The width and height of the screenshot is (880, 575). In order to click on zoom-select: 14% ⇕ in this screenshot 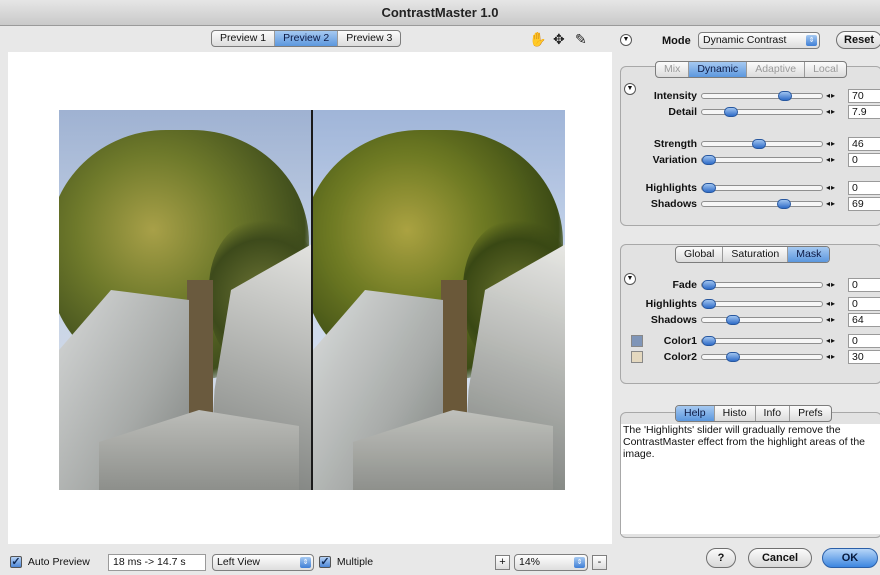, I will do `click(551, 562)`.